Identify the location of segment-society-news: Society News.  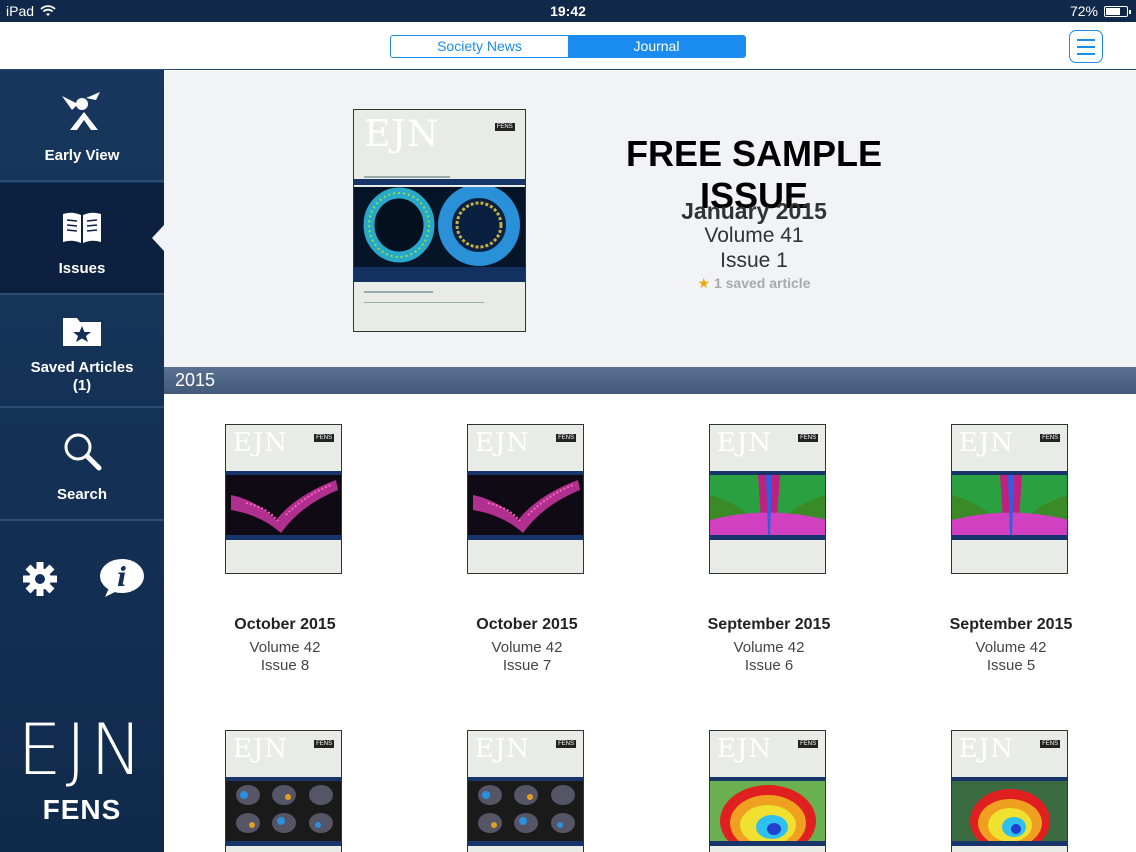
(479, 46).